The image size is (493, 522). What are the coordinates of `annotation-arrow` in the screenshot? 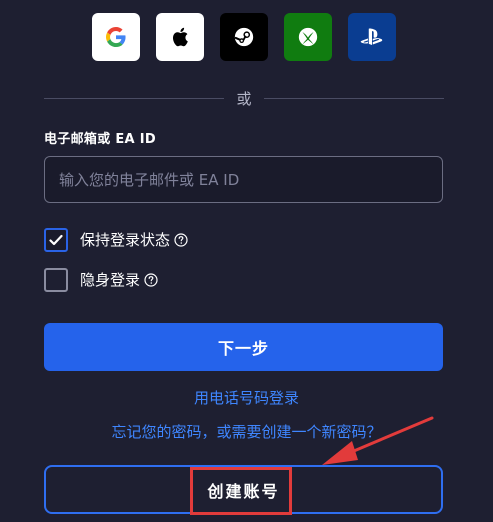 It's located at (378, 440).